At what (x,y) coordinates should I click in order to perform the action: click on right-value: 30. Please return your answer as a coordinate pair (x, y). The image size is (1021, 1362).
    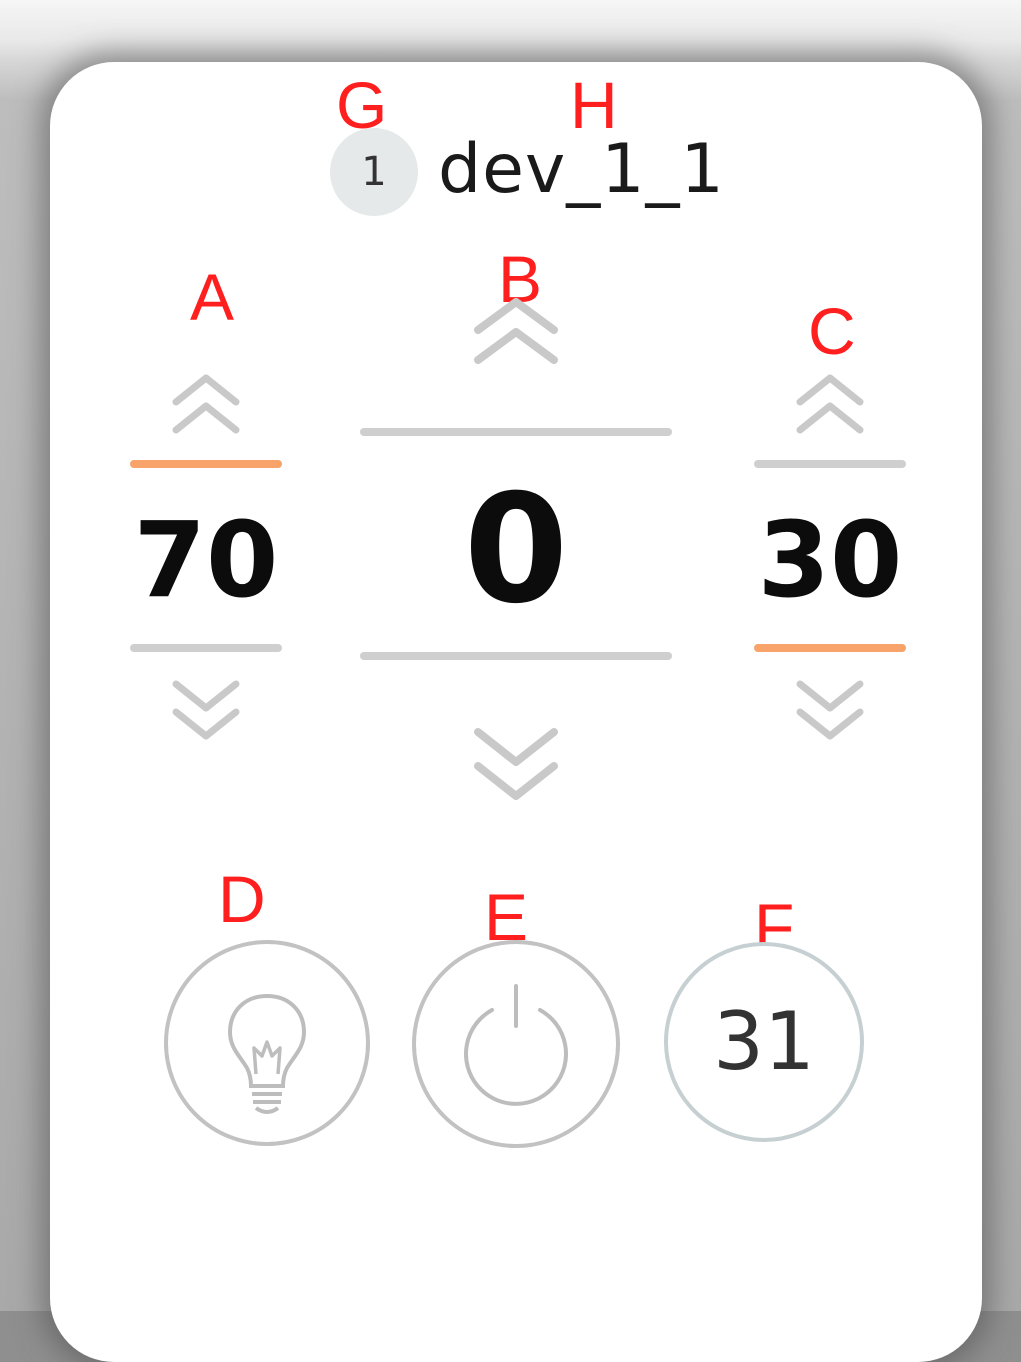
    Looking at the image, I should click on (830, 560).